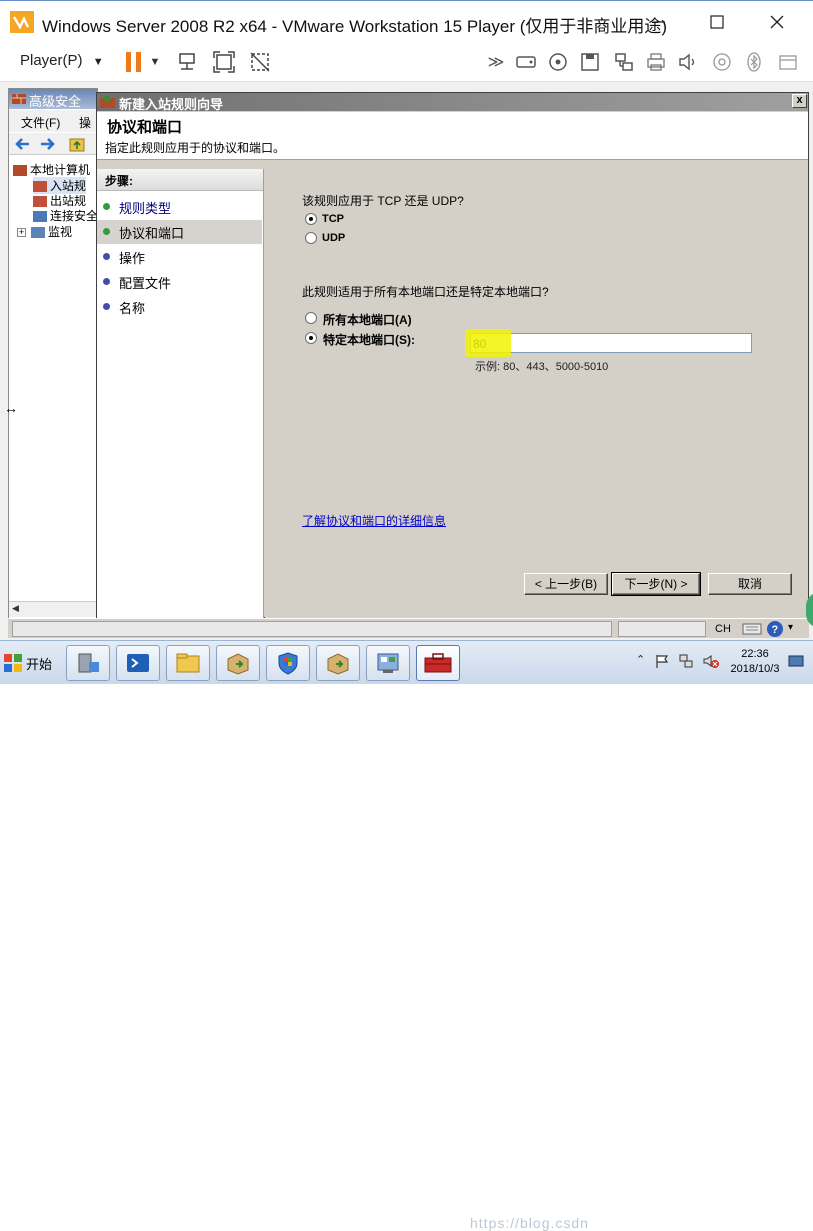 The height and width of the screenshot is (1231, 813). I want to click on bluetooth-button, so click(754, 62).